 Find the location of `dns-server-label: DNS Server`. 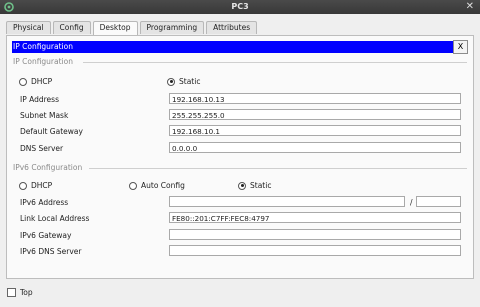

dns-server-label: DNS Server is located at coordinates (42, 148).